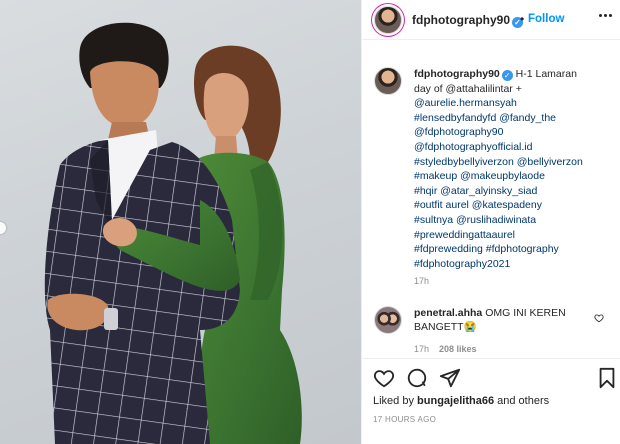 The image size is (620, 444). Describe the element at coordinates (455, 401) in the screenshot. I see `liked-user: bungajelitha66` at that location.